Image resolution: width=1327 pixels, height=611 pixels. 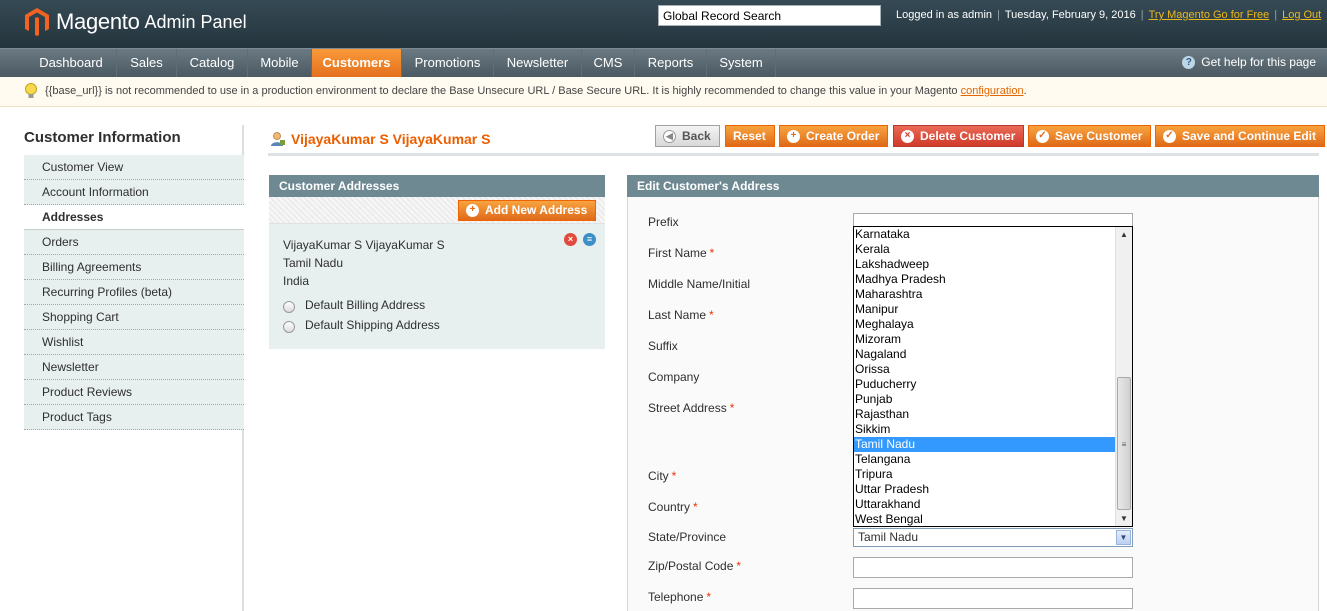 I want to click on last-name-label: Last Name *, so click(x=681, y=315).